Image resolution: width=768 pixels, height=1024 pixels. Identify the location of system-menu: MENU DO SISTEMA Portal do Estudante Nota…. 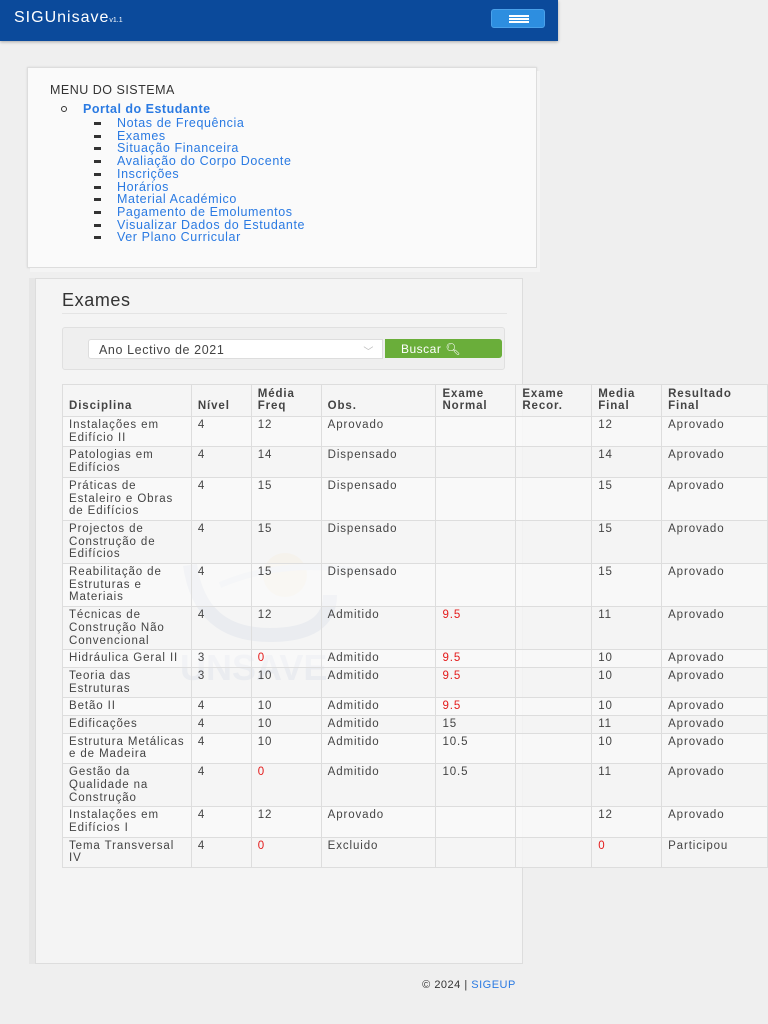
(282, 167).